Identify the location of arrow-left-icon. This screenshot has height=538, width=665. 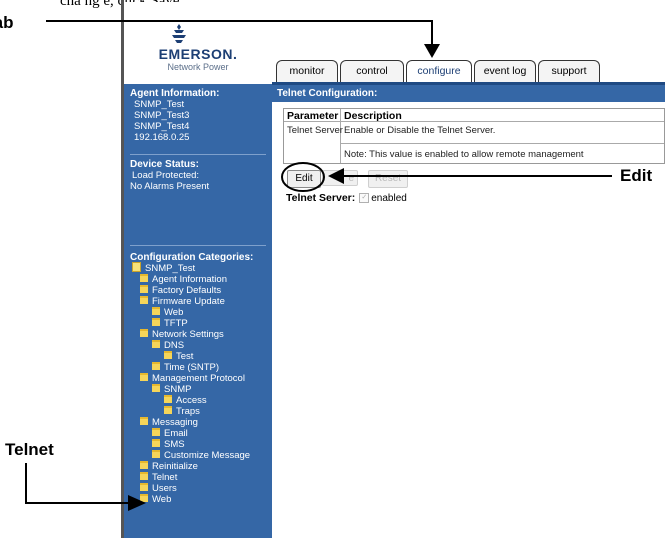
(336, 176).